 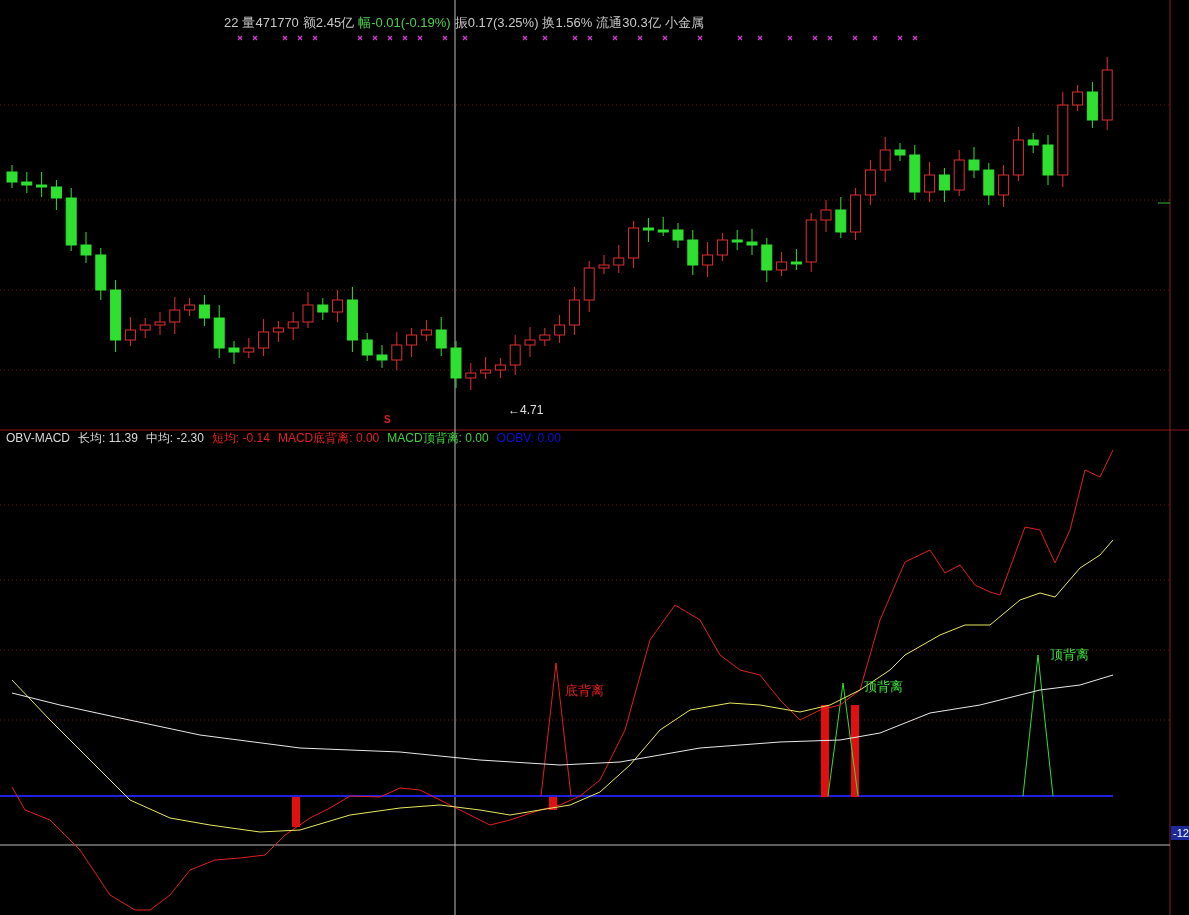 I want to click on price-tick, so click(x=1164, y=203).